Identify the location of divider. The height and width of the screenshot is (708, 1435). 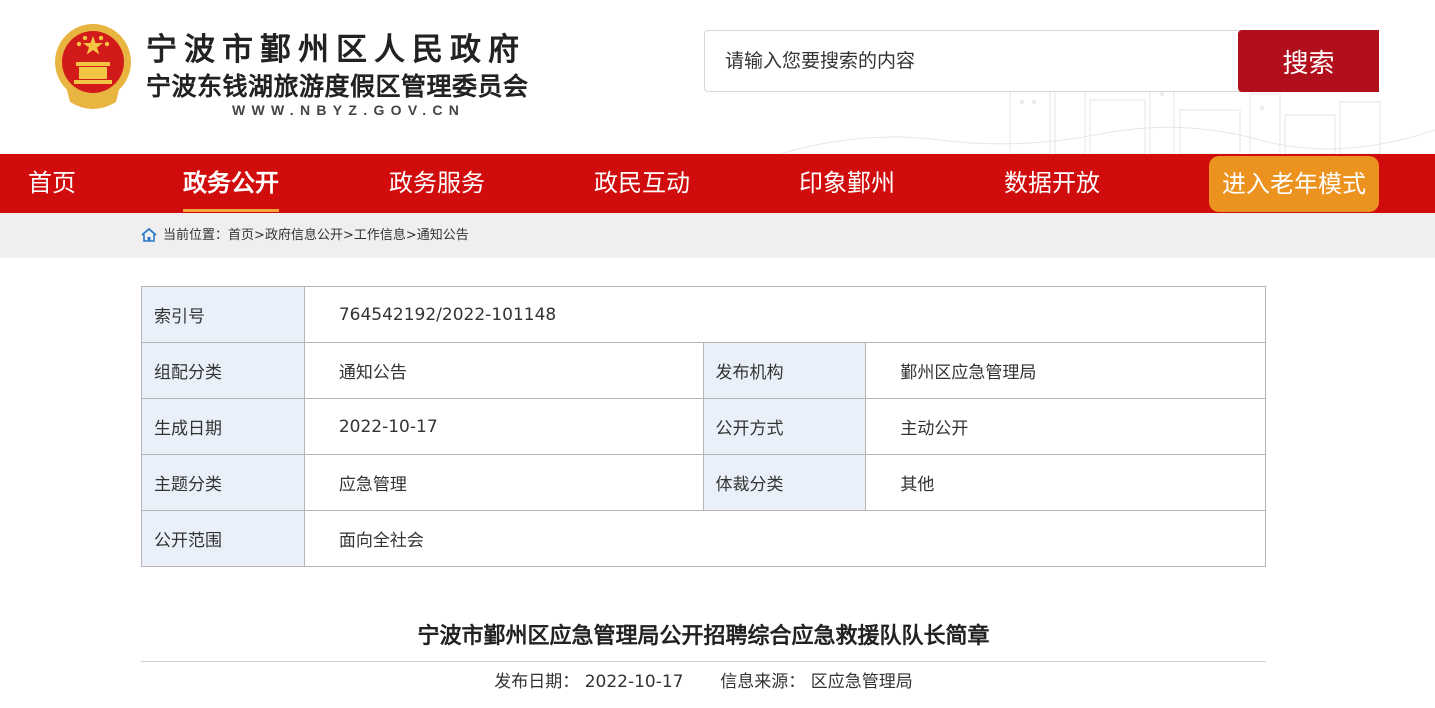
(703, 661).